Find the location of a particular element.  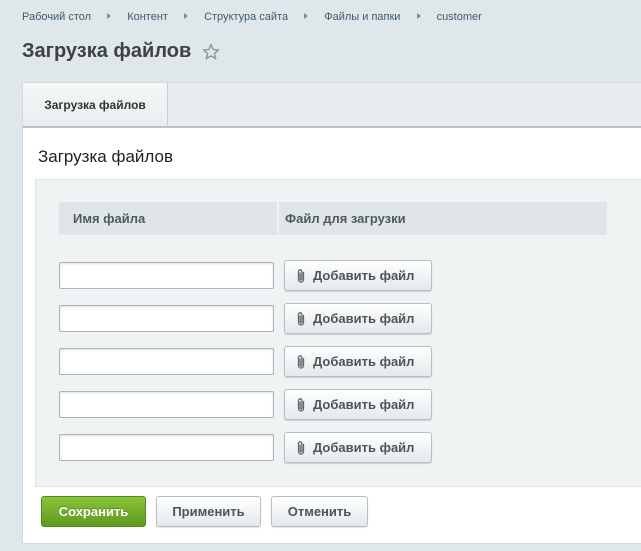

column-header-file-name: Имя файла is located at coordinates (168, 218).